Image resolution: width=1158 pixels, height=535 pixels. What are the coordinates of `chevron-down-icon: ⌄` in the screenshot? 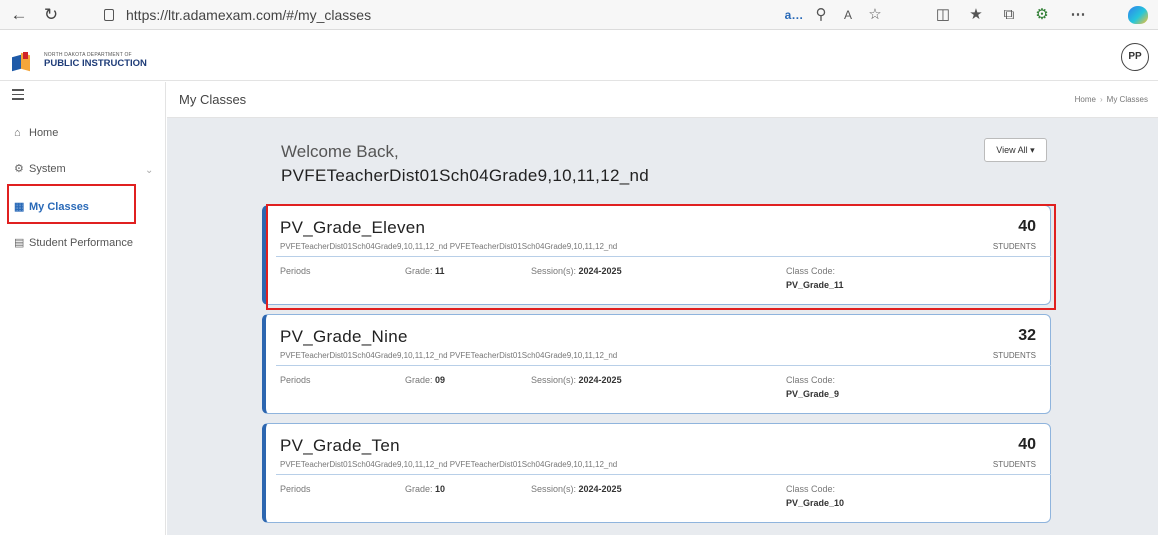 It's located at (149, 170).